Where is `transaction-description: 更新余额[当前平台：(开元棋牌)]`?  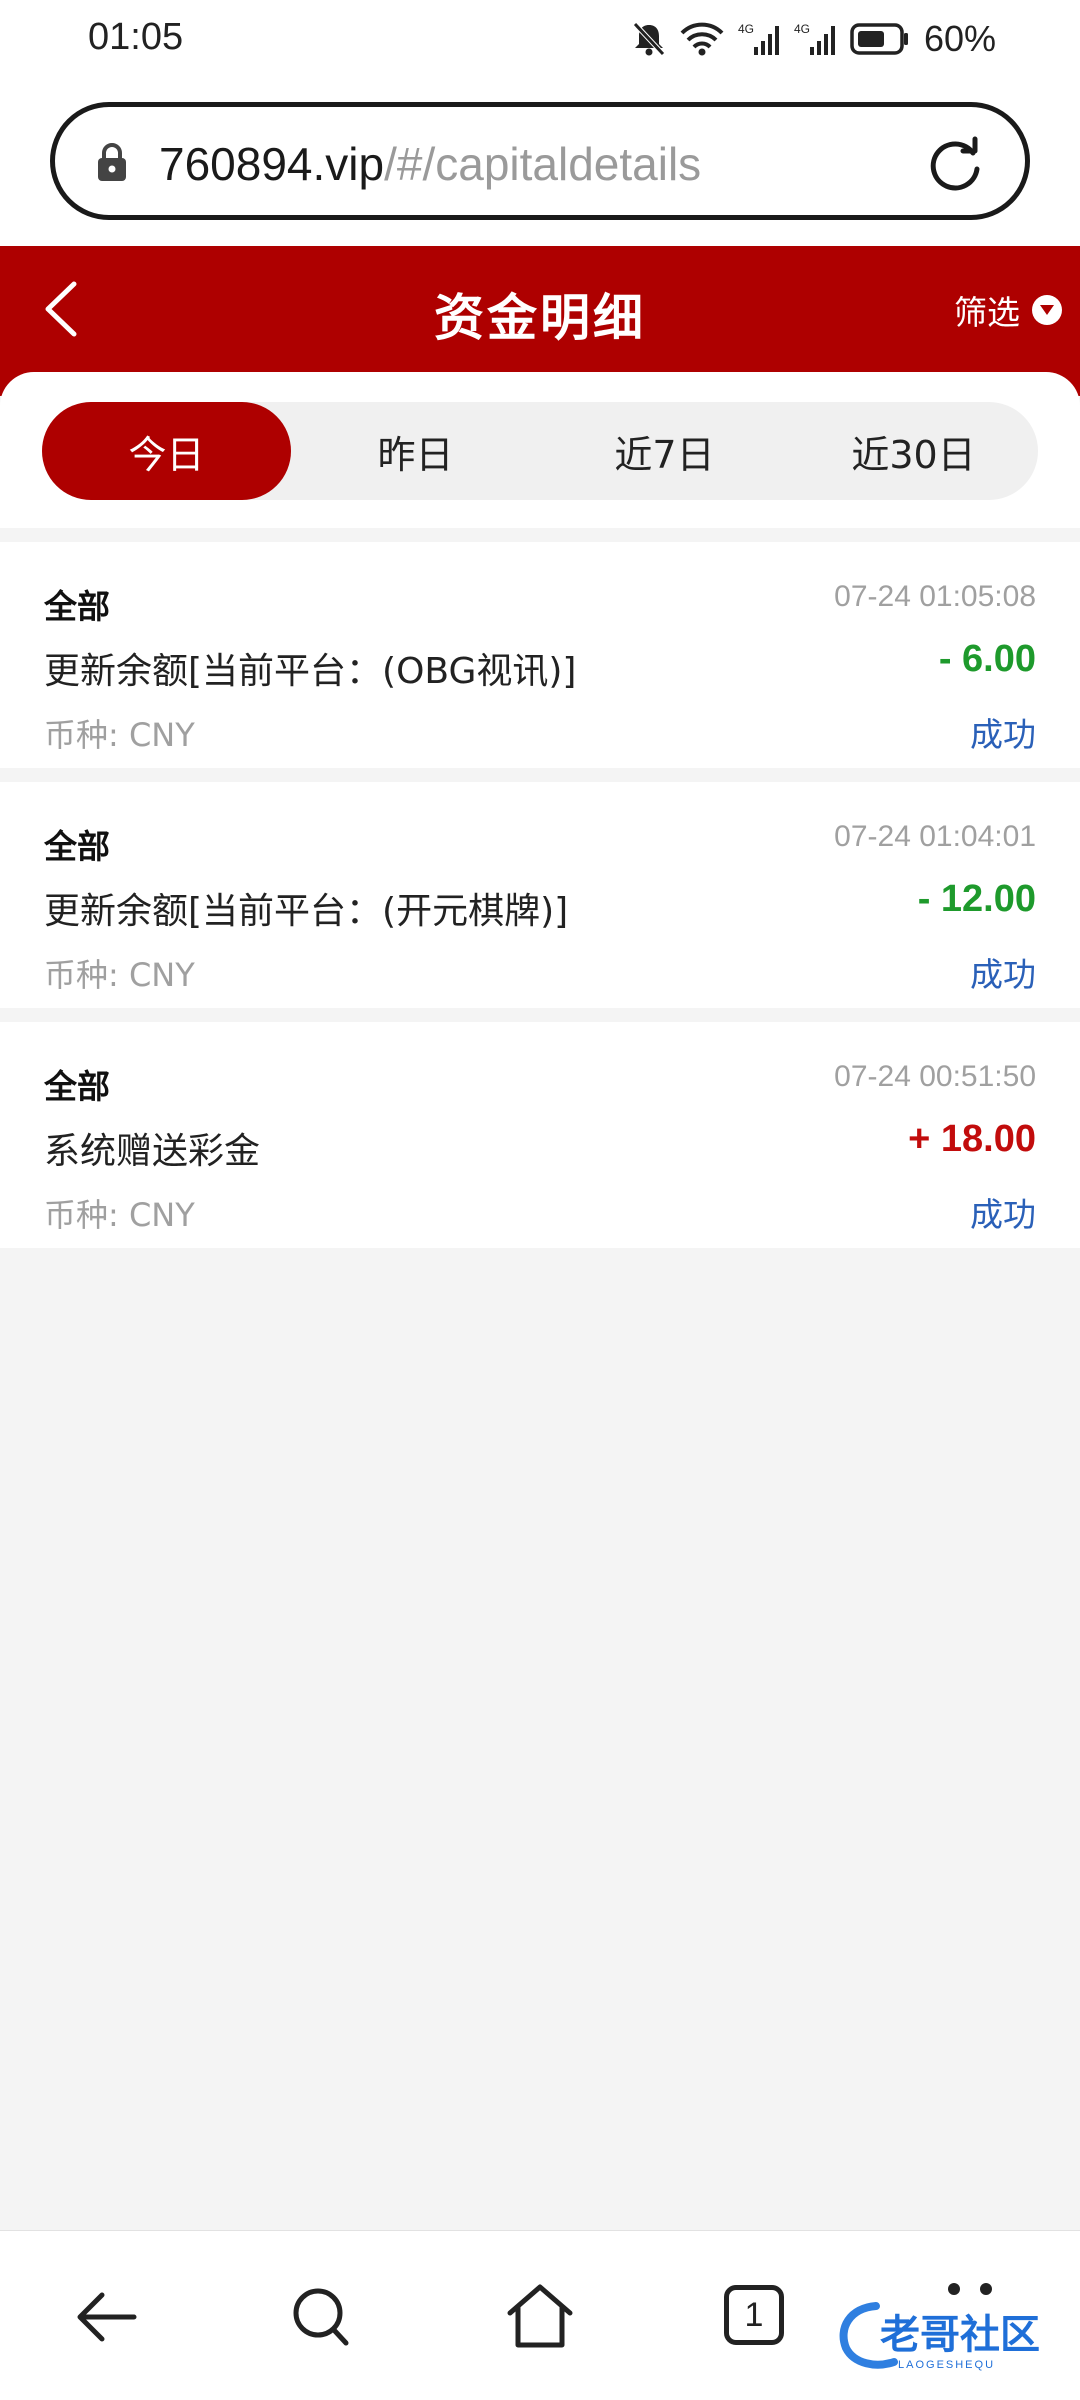 transaction-description: 更新余额[当前平台：(开元棋牌)] is located at coordinates (306, 911).